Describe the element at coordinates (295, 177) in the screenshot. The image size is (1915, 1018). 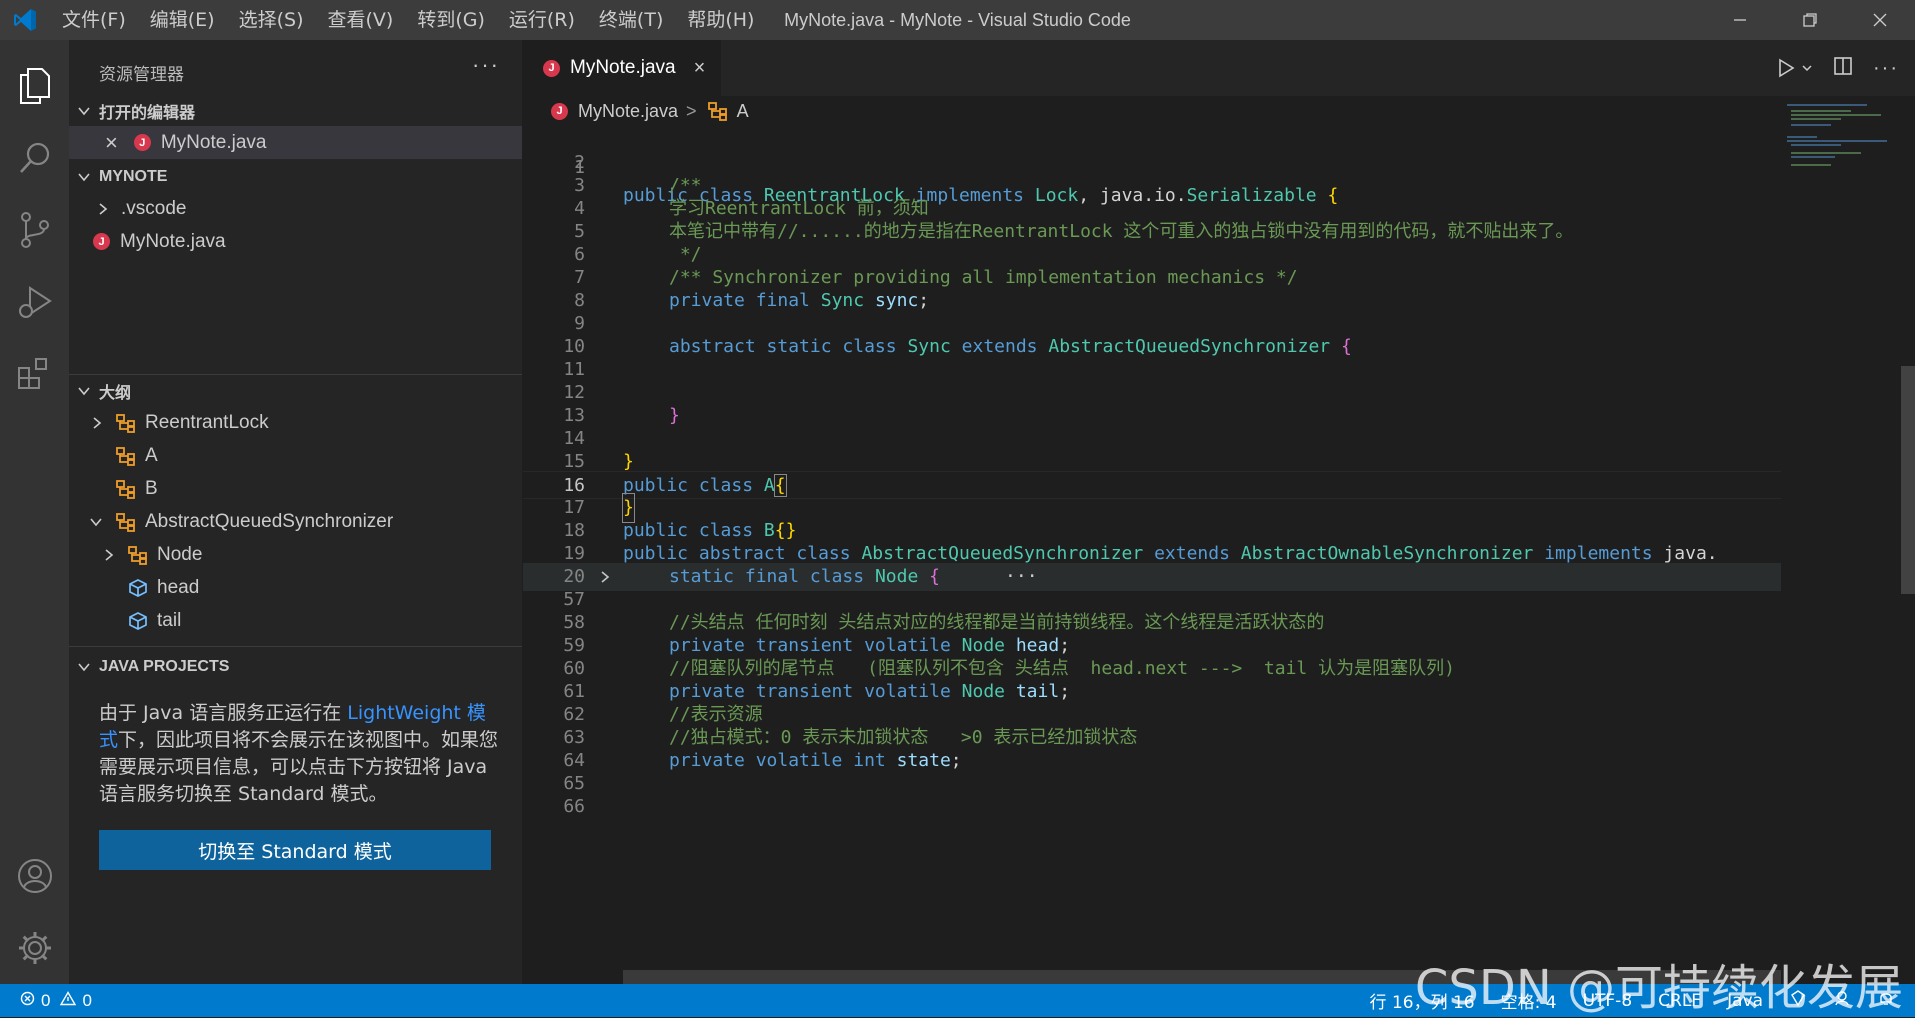
I see `section-workspace: MYNOTE` at that location.